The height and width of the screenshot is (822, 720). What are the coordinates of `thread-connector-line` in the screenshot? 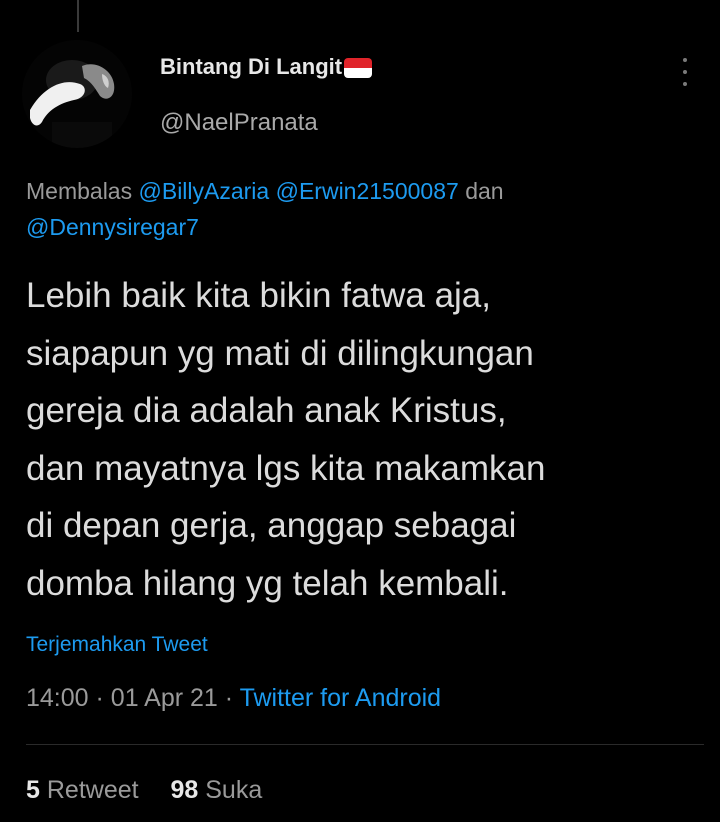 It's located at (78, 16).